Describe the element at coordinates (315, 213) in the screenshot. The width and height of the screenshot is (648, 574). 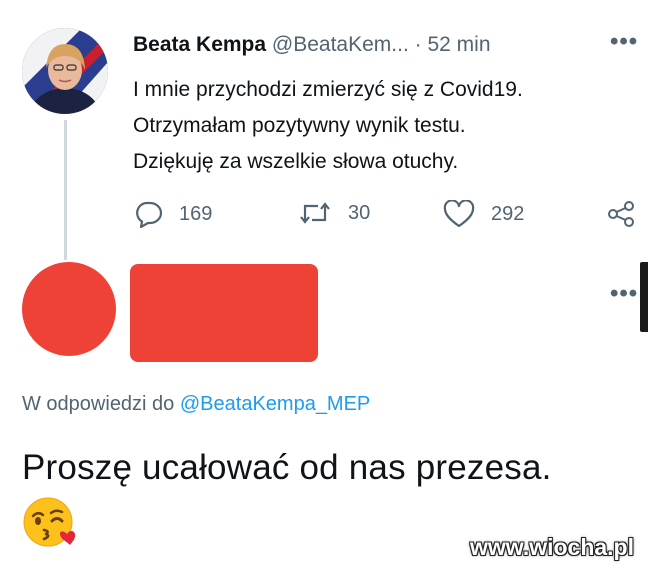
I see `retweet-icon` at that location.